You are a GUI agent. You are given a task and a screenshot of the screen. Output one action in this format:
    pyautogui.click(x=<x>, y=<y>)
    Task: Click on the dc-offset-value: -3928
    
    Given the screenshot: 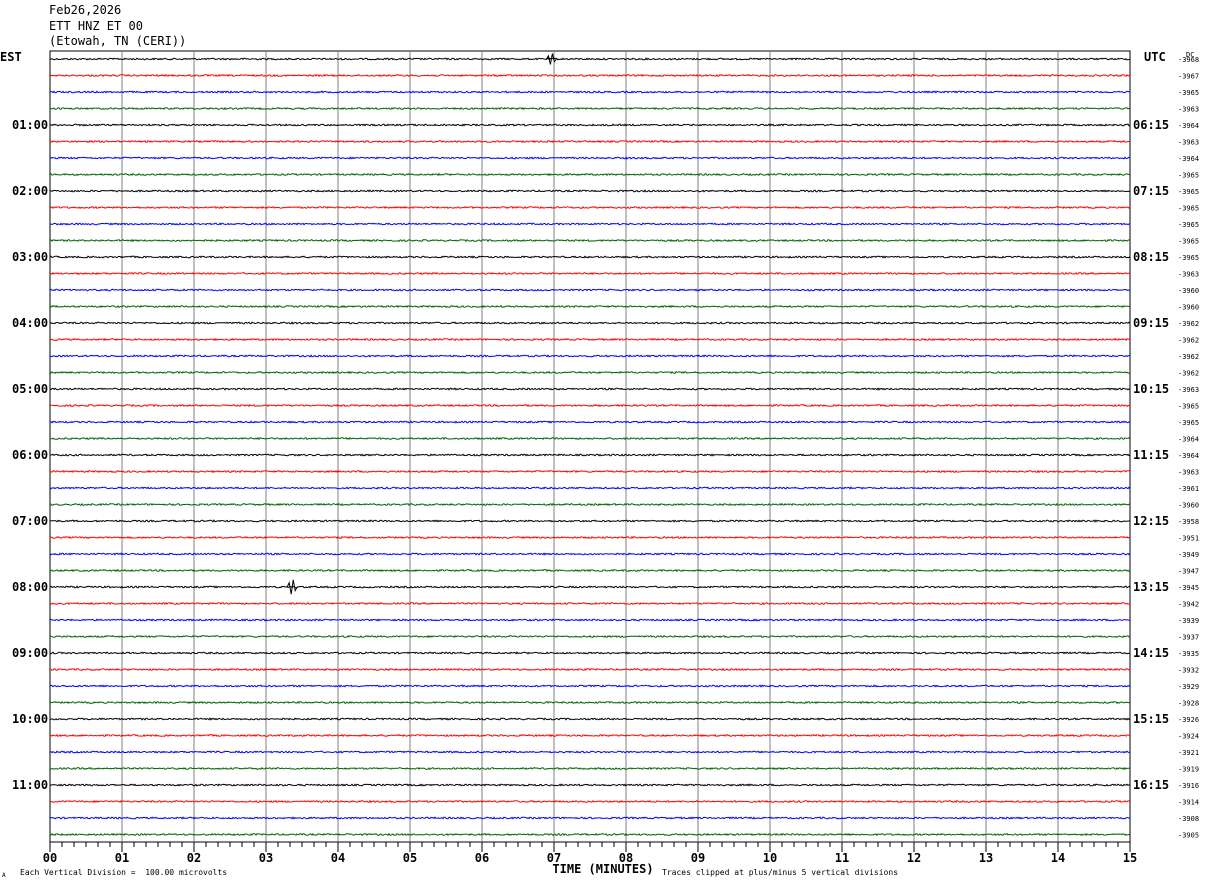 What is the action you would take?
    pyautogui.click(x=1188, y=704)
    